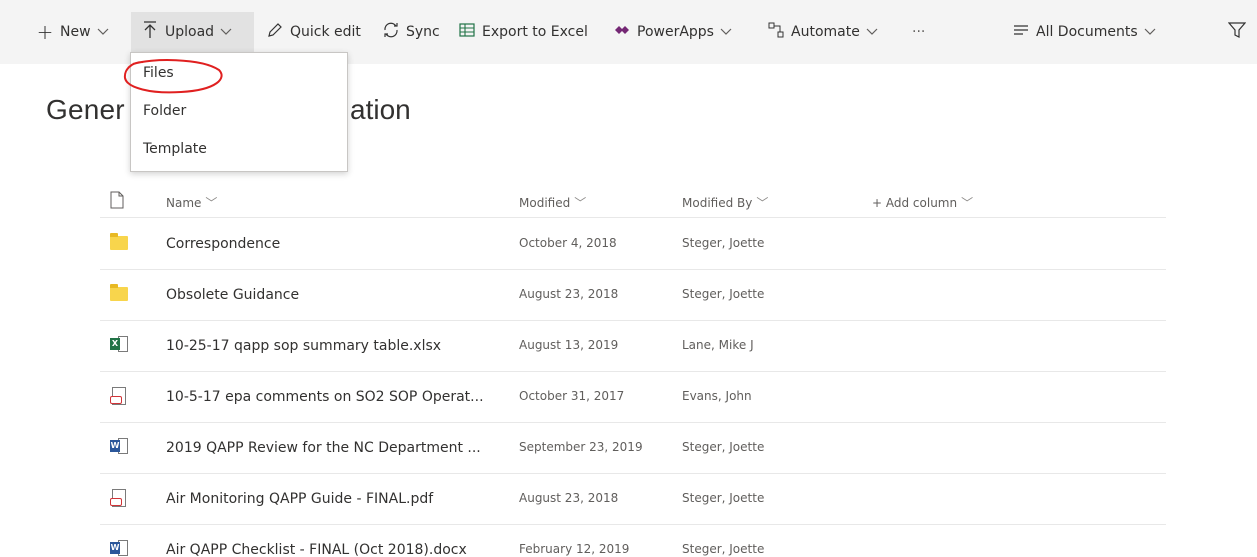 The image size is (1257, 557). I want to click on column-header-name: Name ﹀, so click(191, 202).